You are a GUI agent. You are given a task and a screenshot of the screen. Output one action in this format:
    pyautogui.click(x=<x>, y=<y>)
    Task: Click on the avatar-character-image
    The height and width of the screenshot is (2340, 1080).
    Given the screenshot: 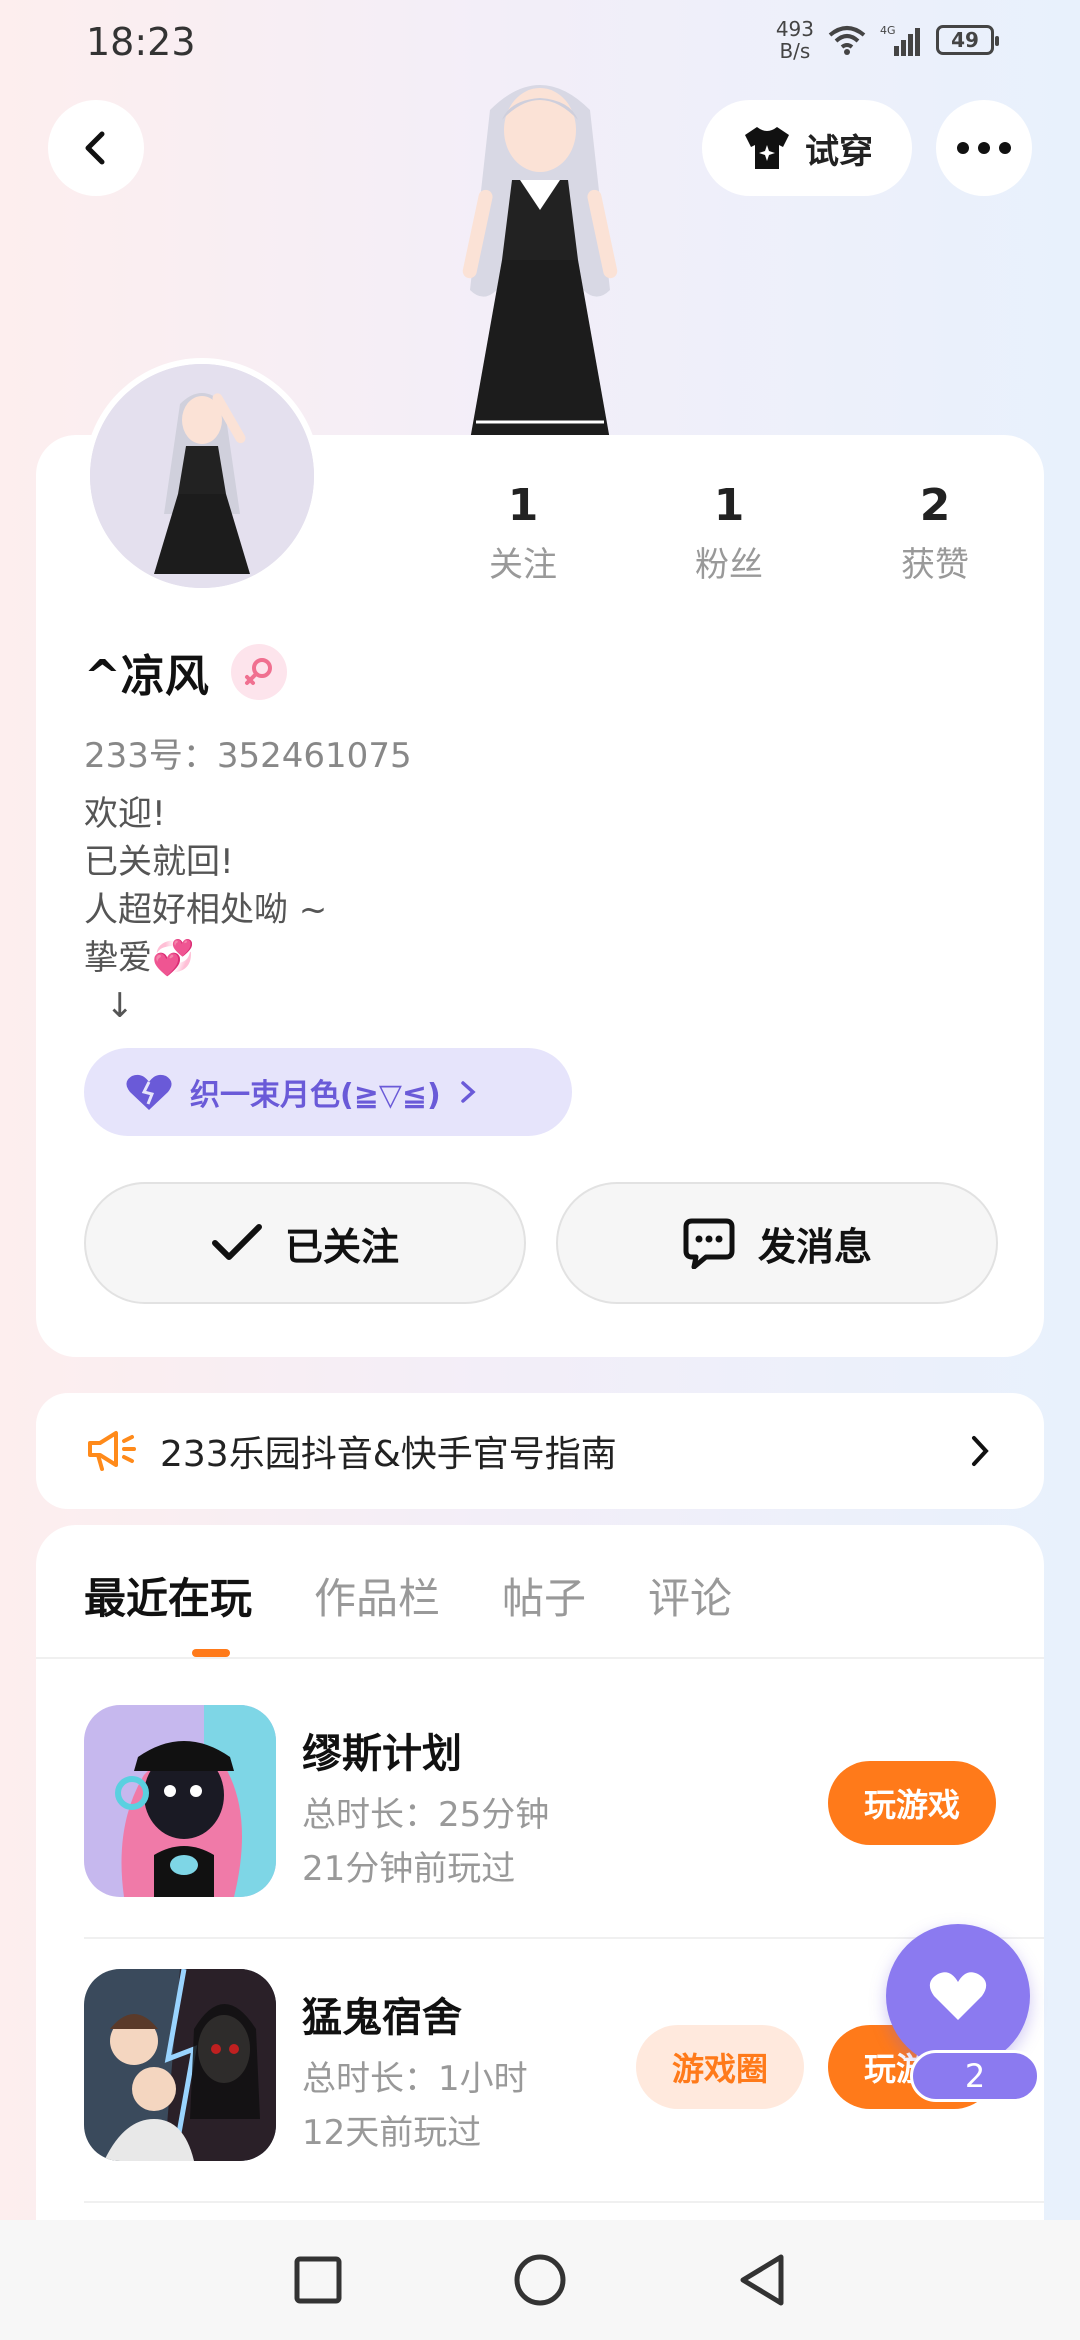 What is the action you would take?
    pyautogui.click(x=202, y=476)
    